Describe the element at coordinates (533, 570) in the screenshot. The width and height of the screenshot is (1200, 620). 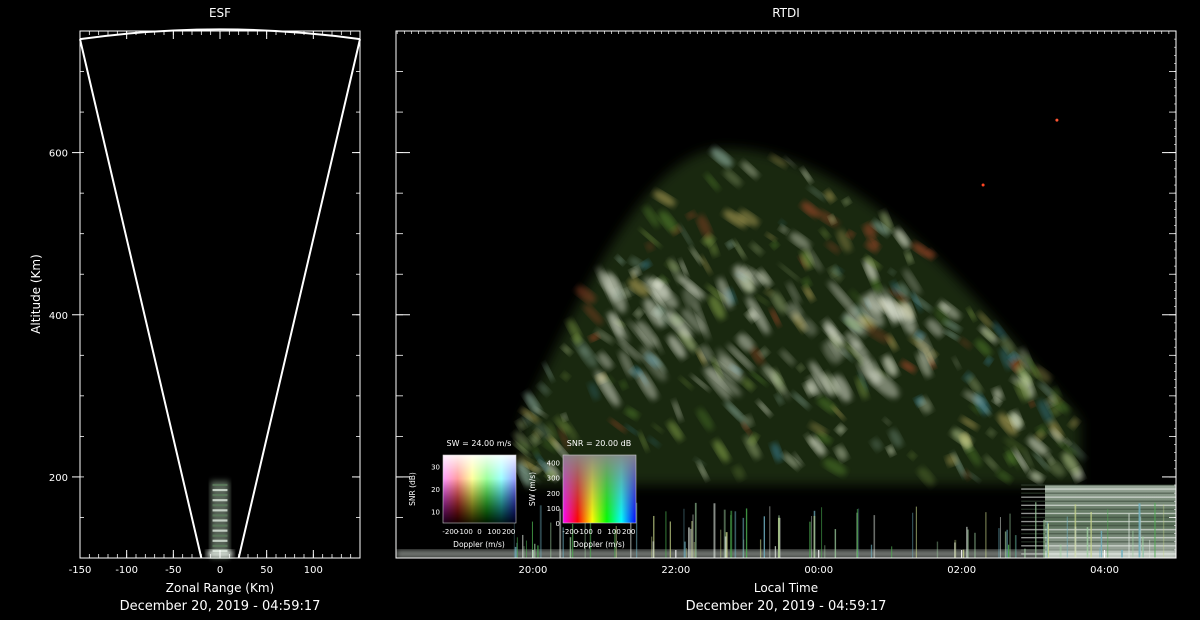
I see `rtdi-x-tick-label: 20:00` at that location.